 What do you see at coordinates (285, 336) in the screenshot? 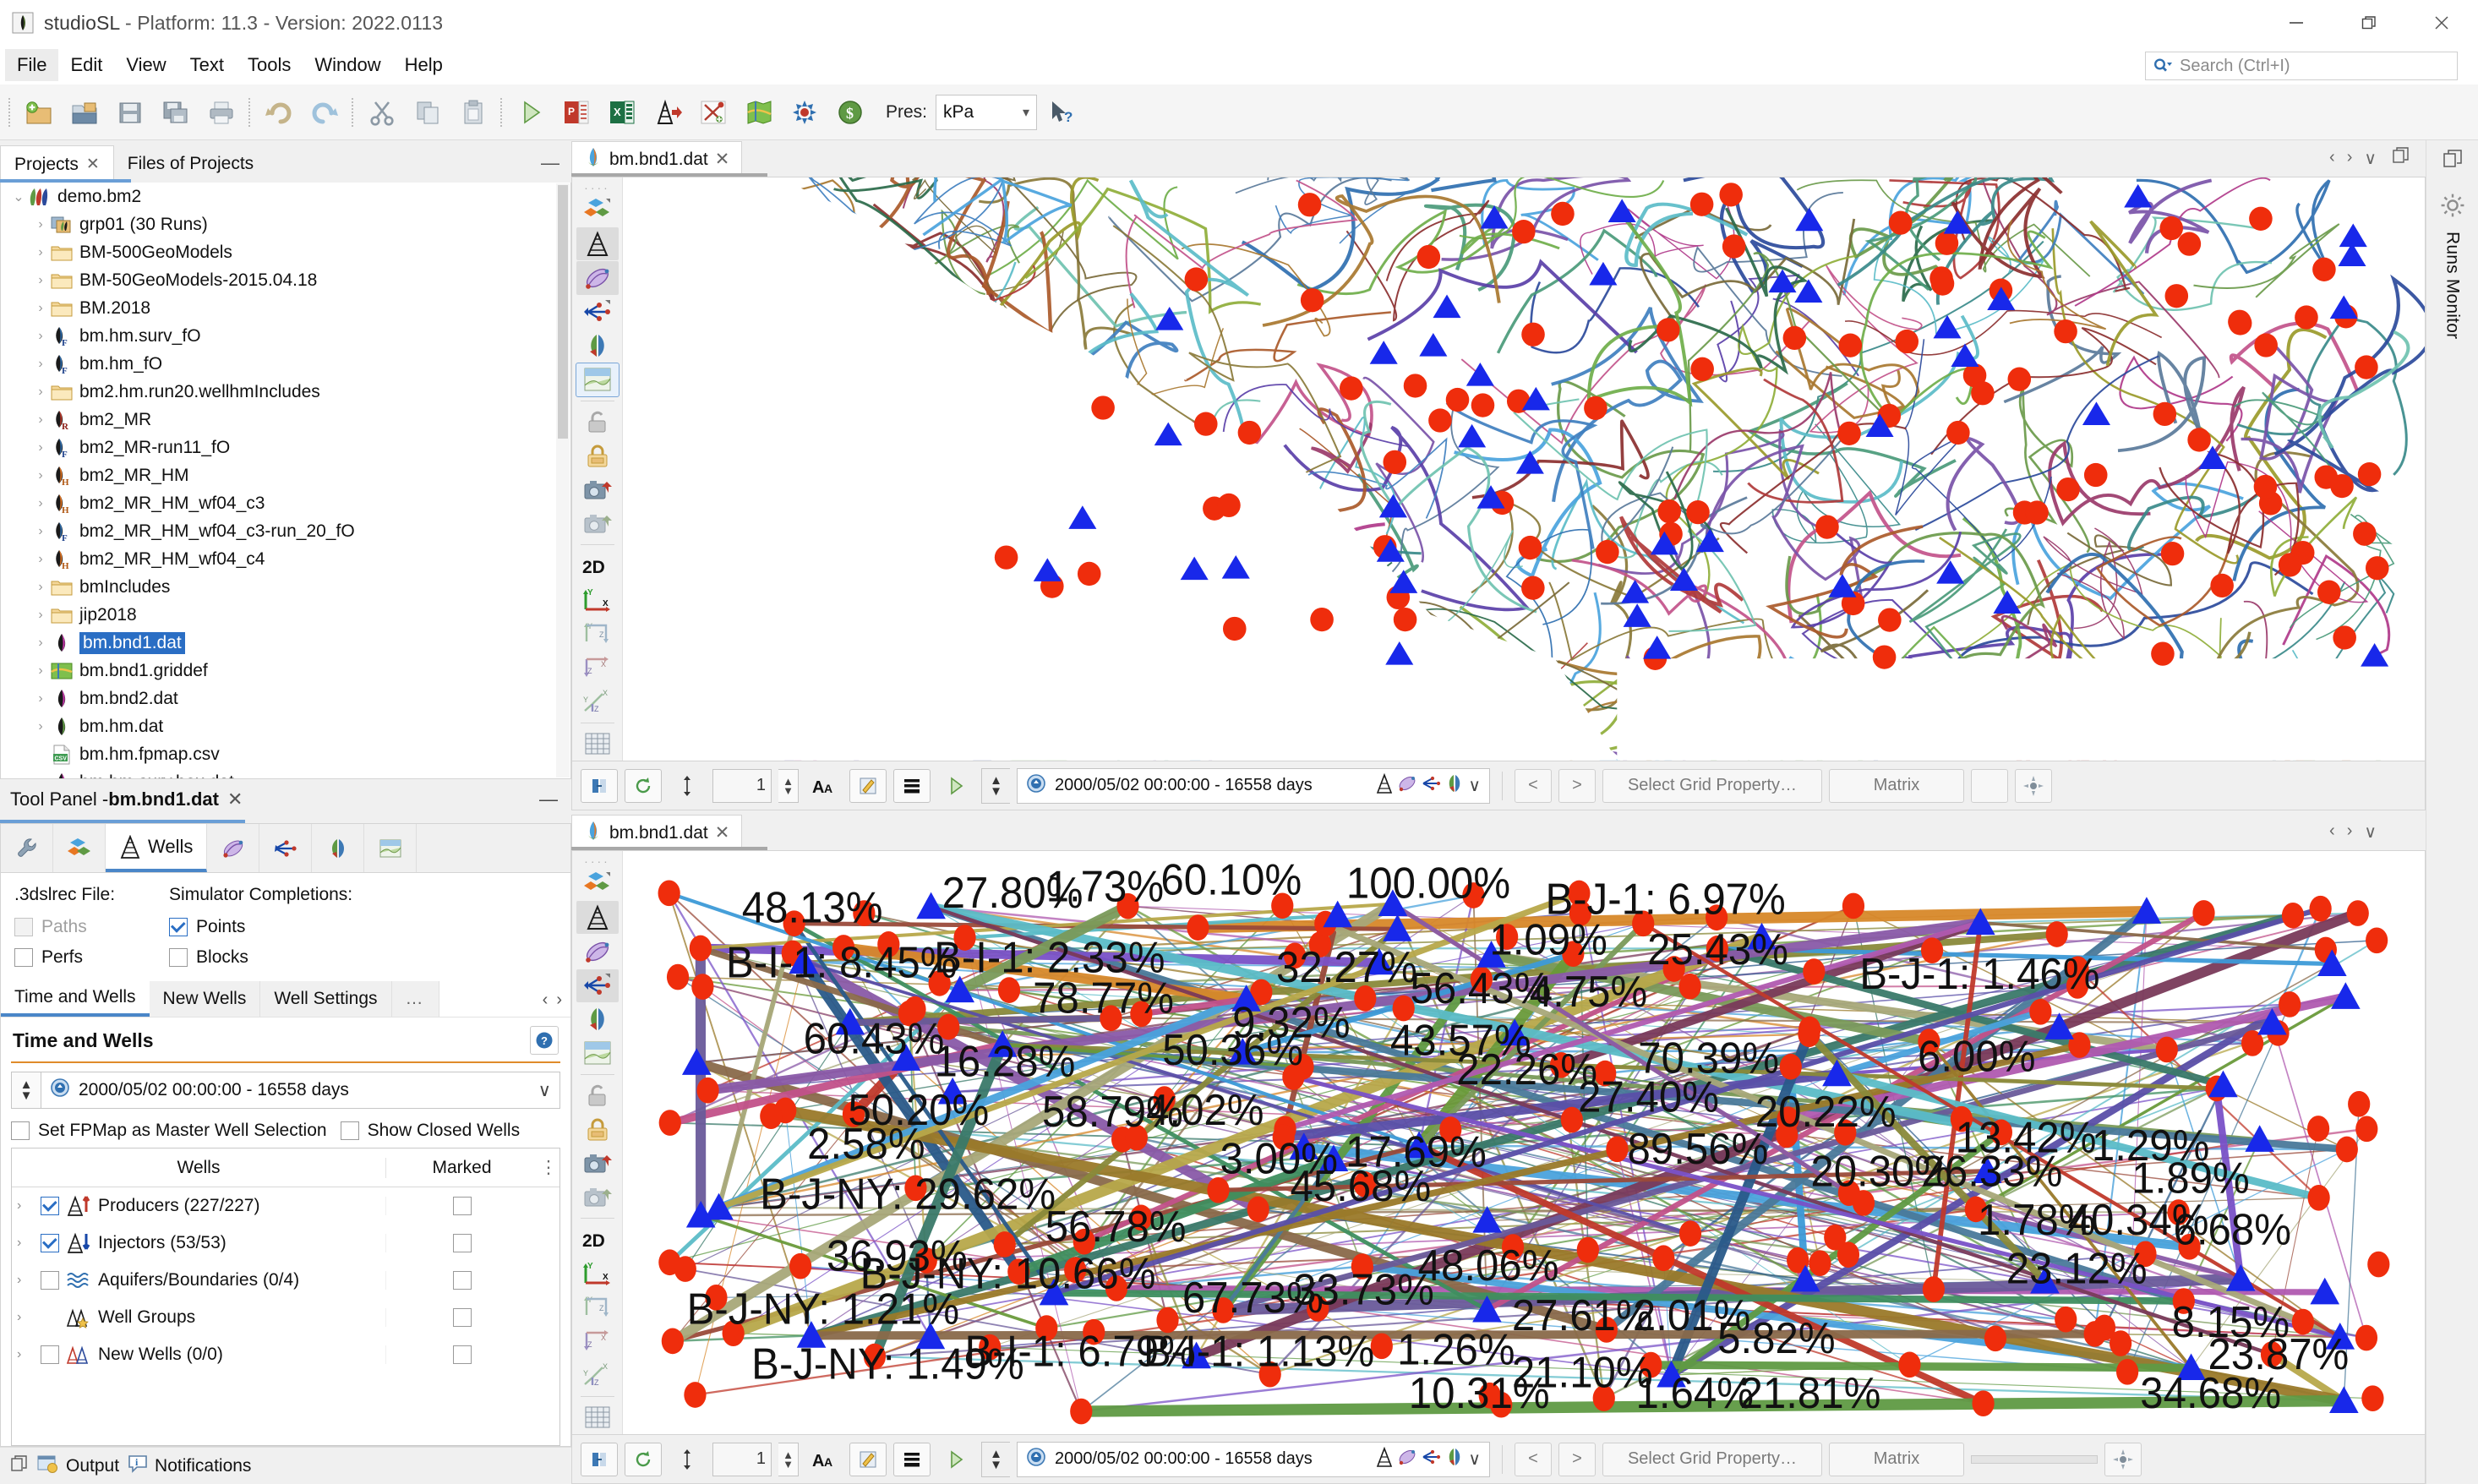
I see `tree-item-bm-hm-surv-fo: › Fbm.hm.surv_fO` at bounding box center [285, 336].